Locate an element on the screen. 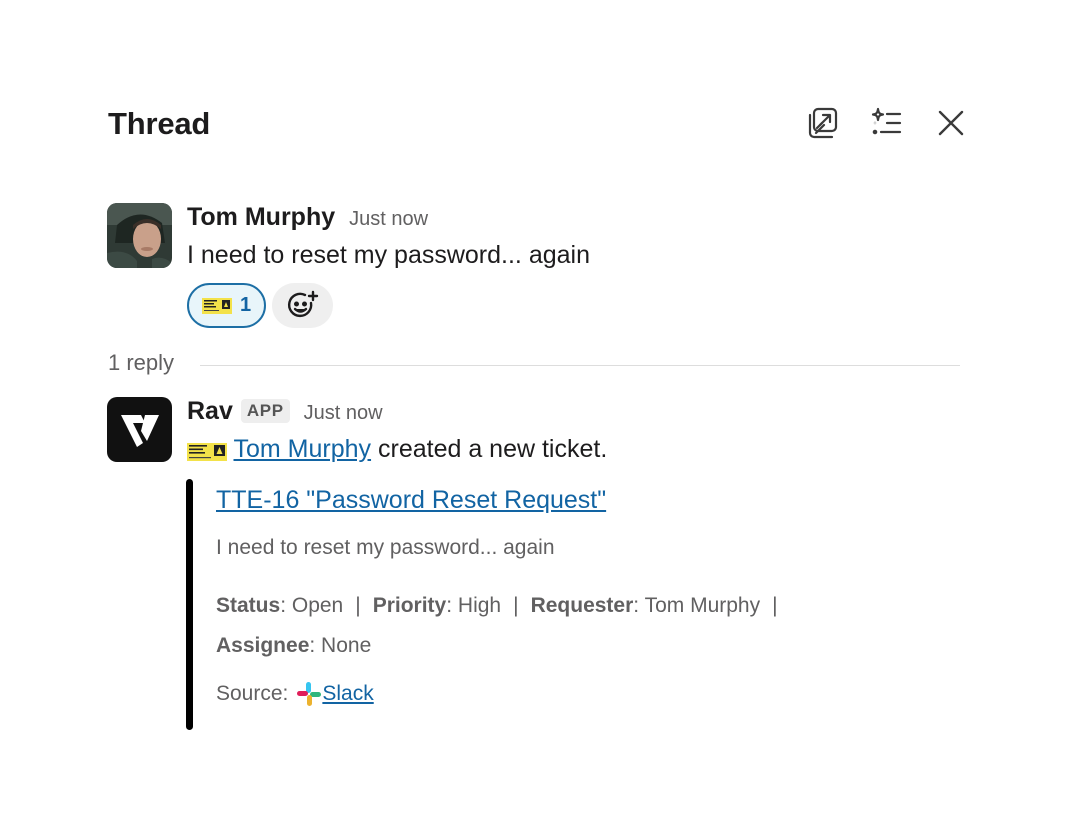 This screenshot has width=1069, height=837. add-reaction-button is located at coordinates (302, 305).